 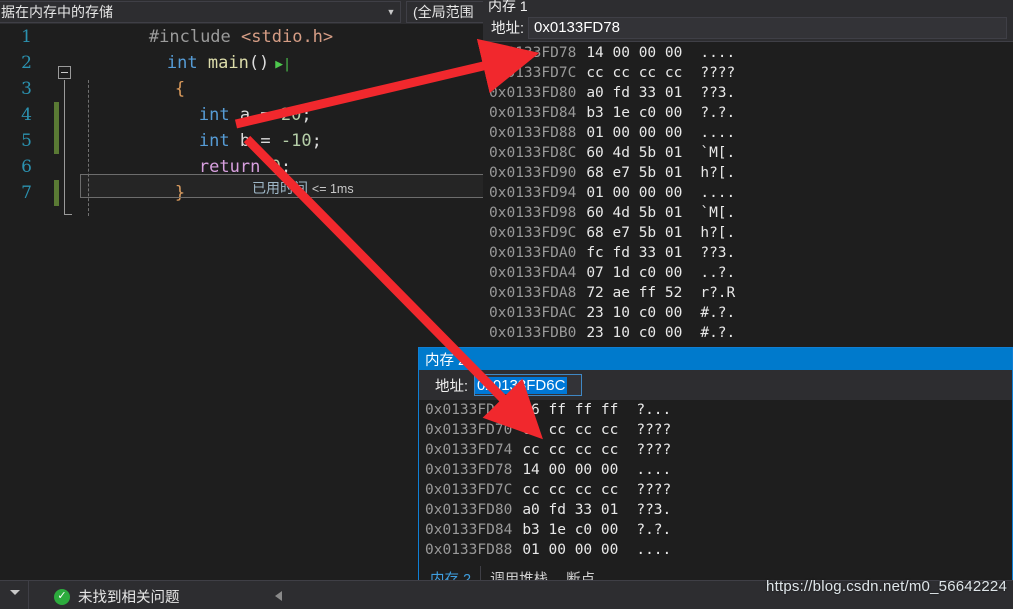 What do you see at coordinates (533, 193) in the screenshot?
I see `memory-row-address: 0x0133FD94` at bounding box center [533, 193].